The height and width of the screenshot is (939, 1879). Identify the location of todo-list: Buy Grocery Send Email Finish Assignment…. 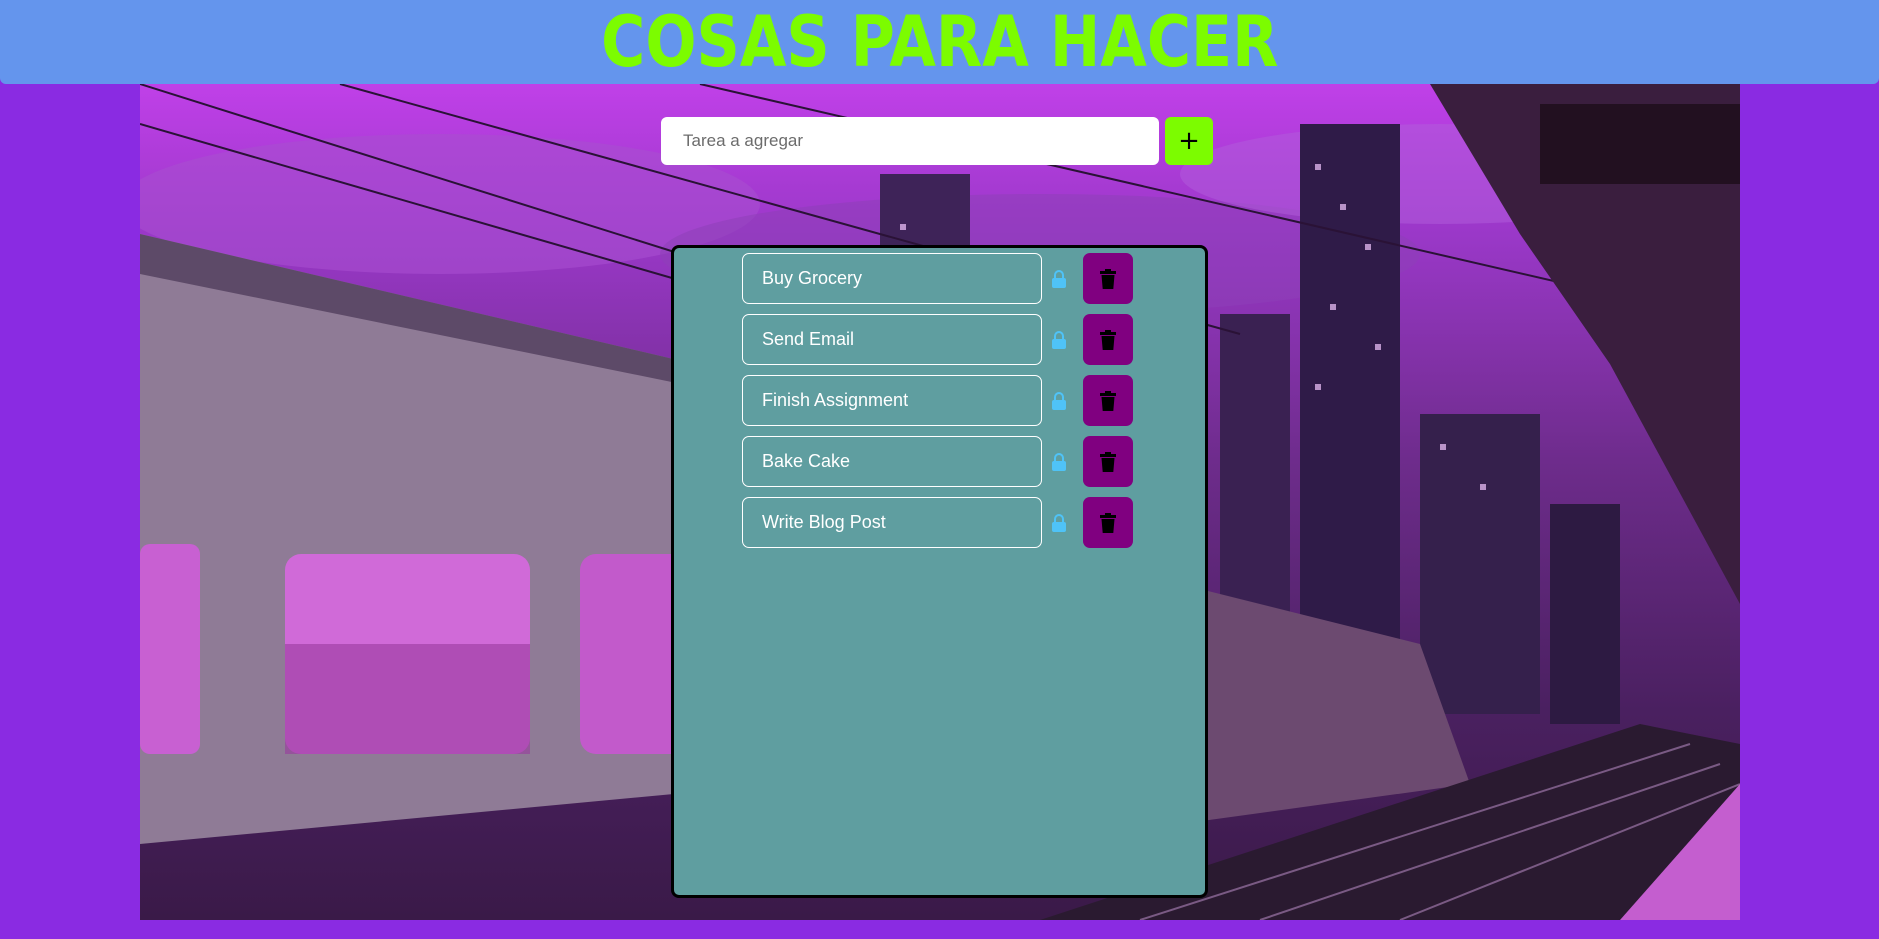
(937, 405).